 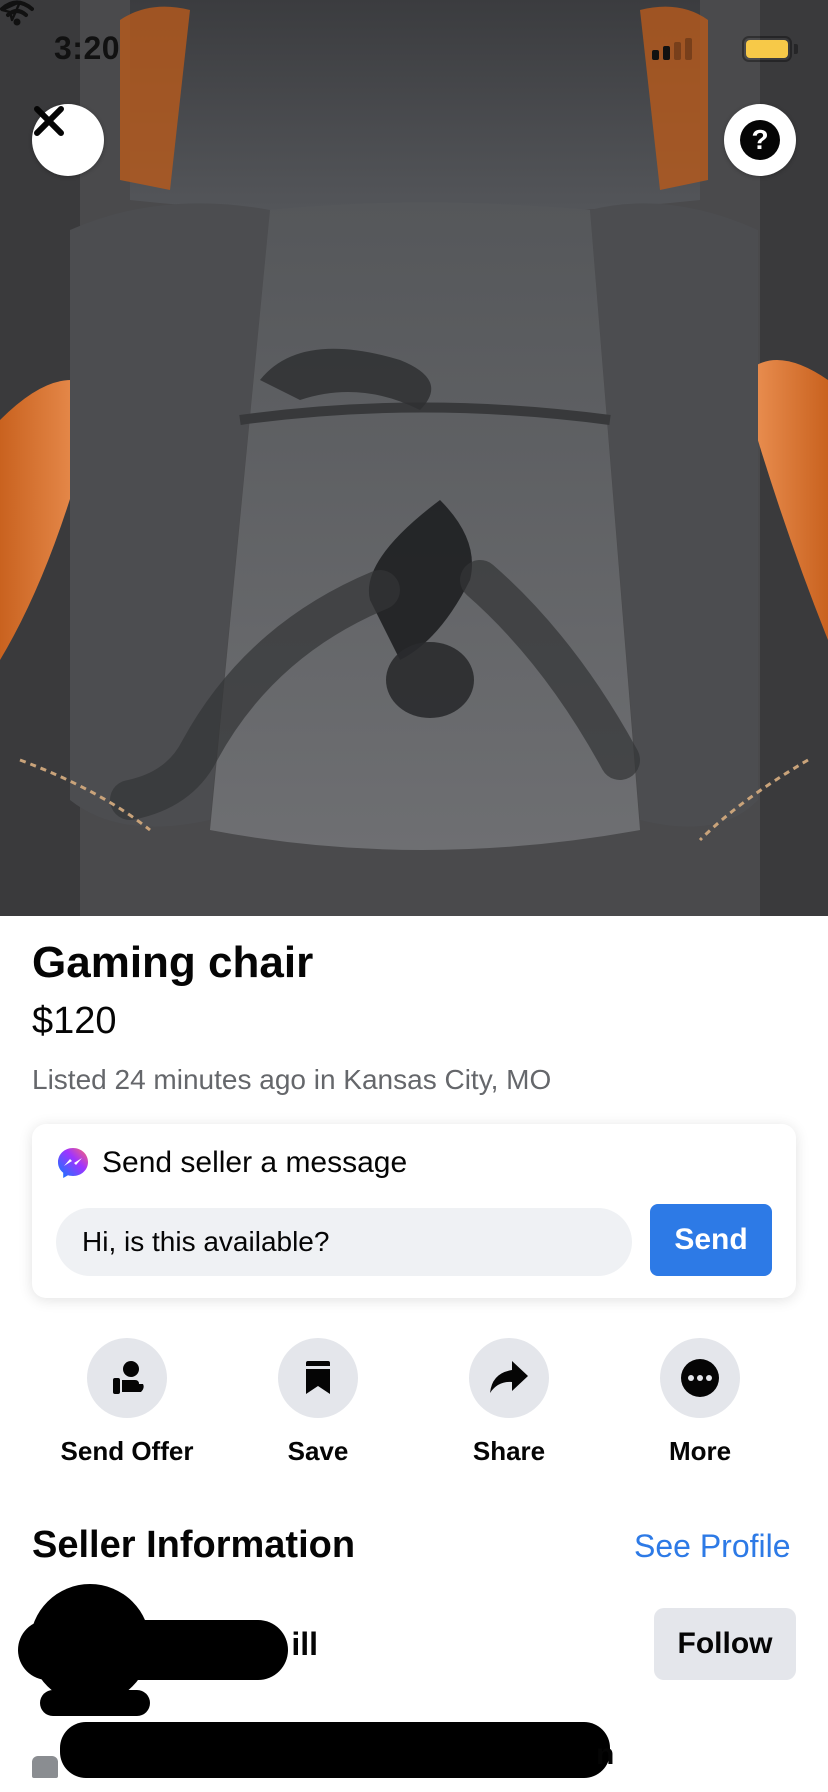 I want to click on send-offer-button: Send Offer, so click(x=127, y=1402).